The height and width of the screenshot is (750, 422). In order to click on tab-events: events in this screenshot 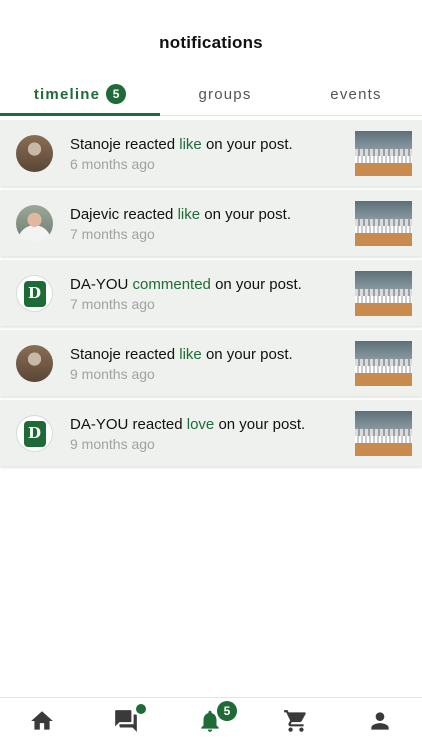, I will do `click(356, 94)`.